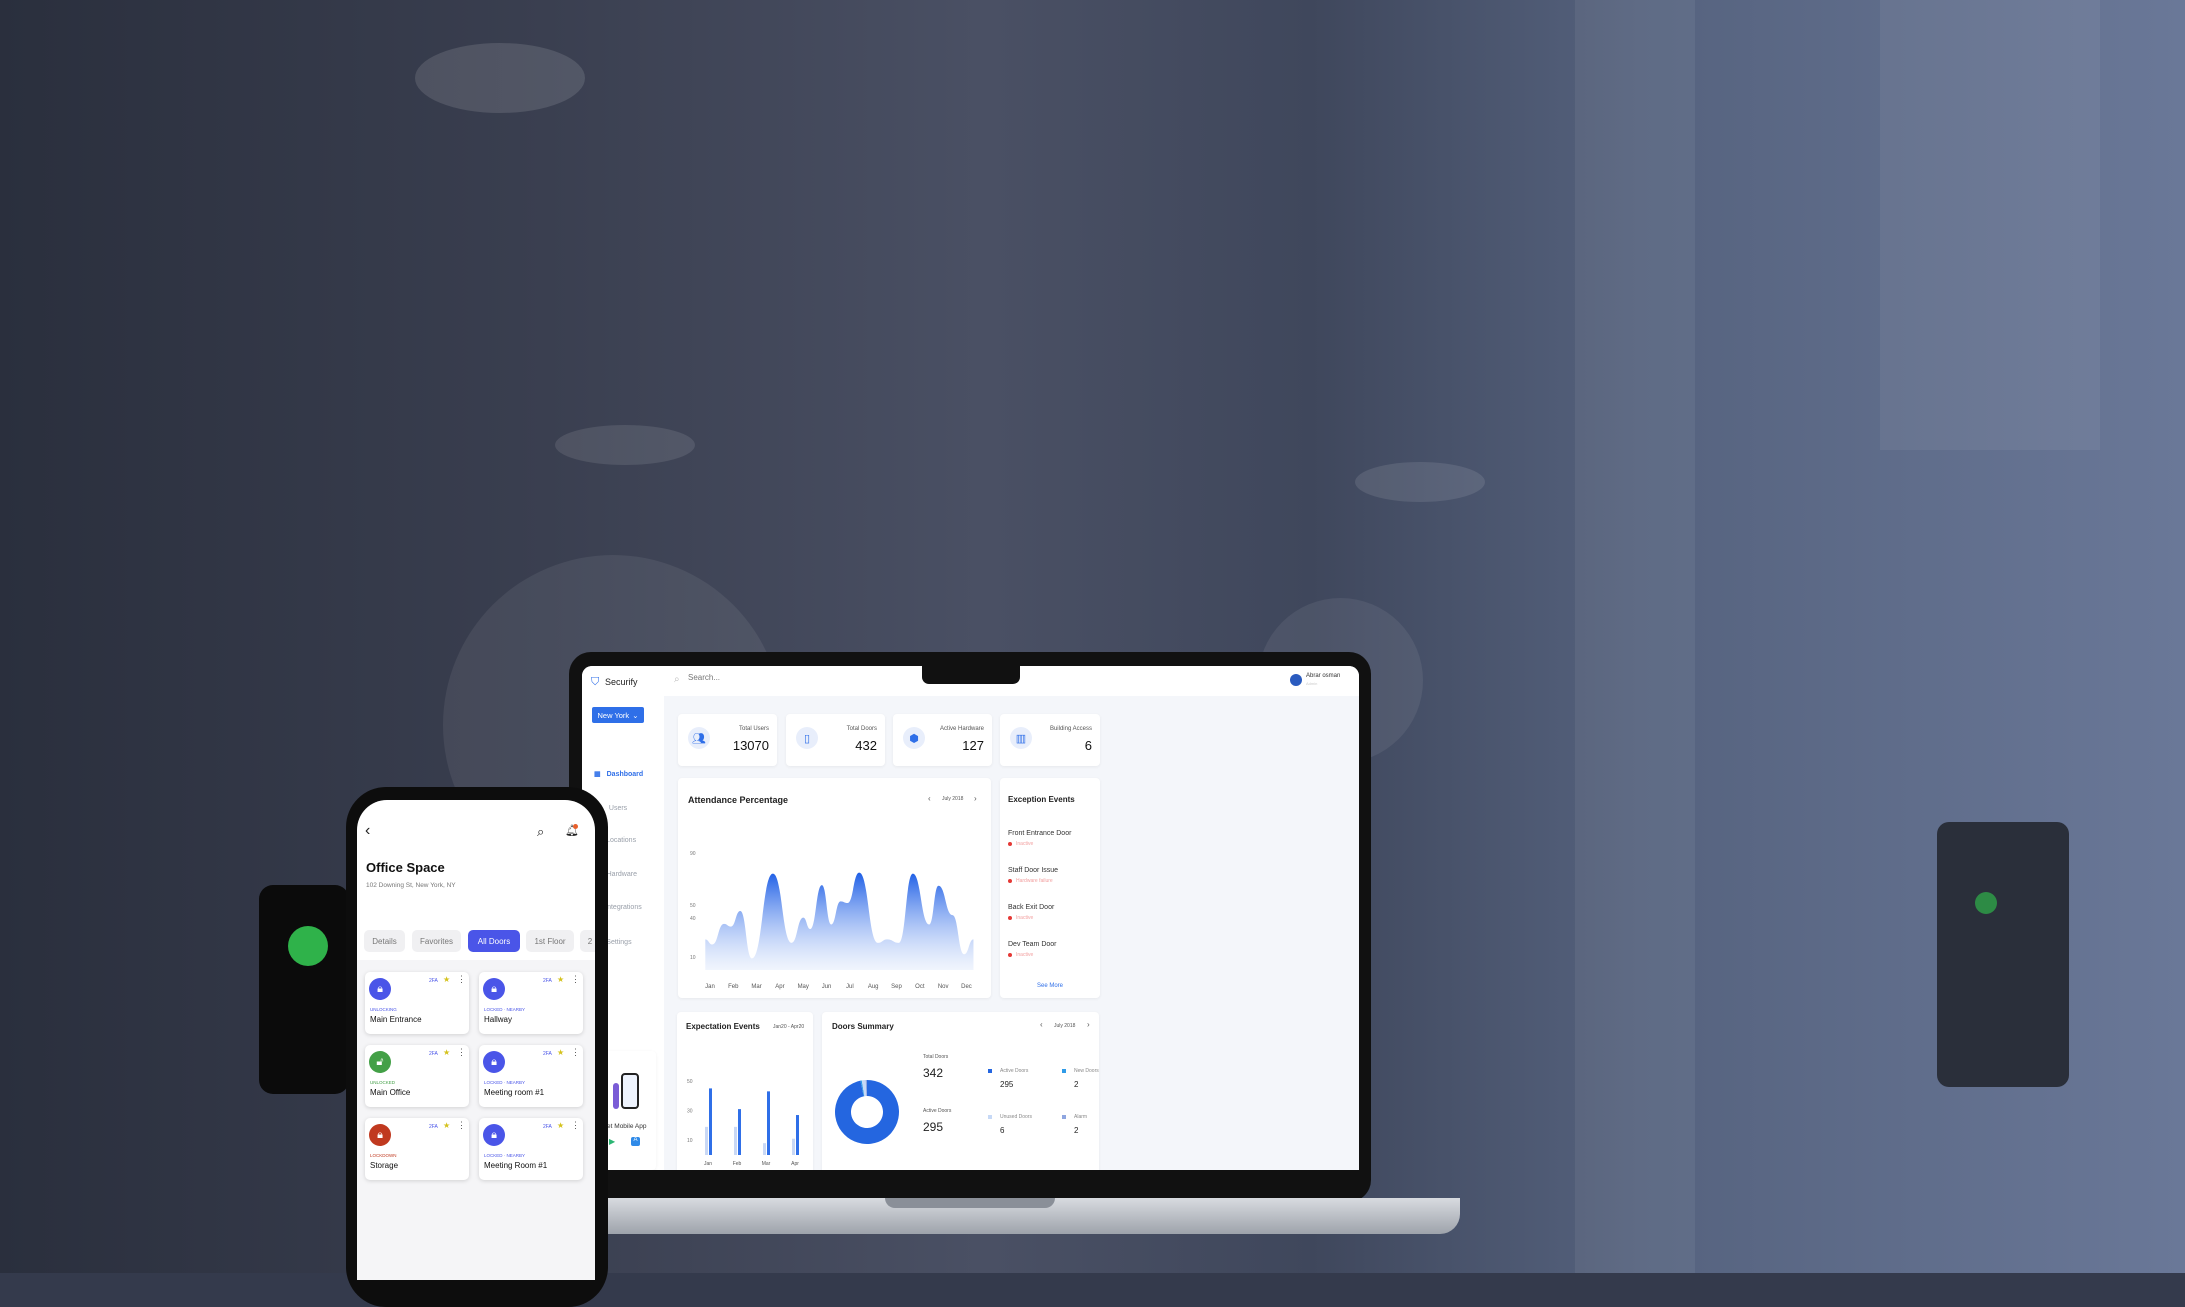 This screenshot has width=2185, height=1307. I want to click on tab-all-doors: All Doors, so click(494, 941).